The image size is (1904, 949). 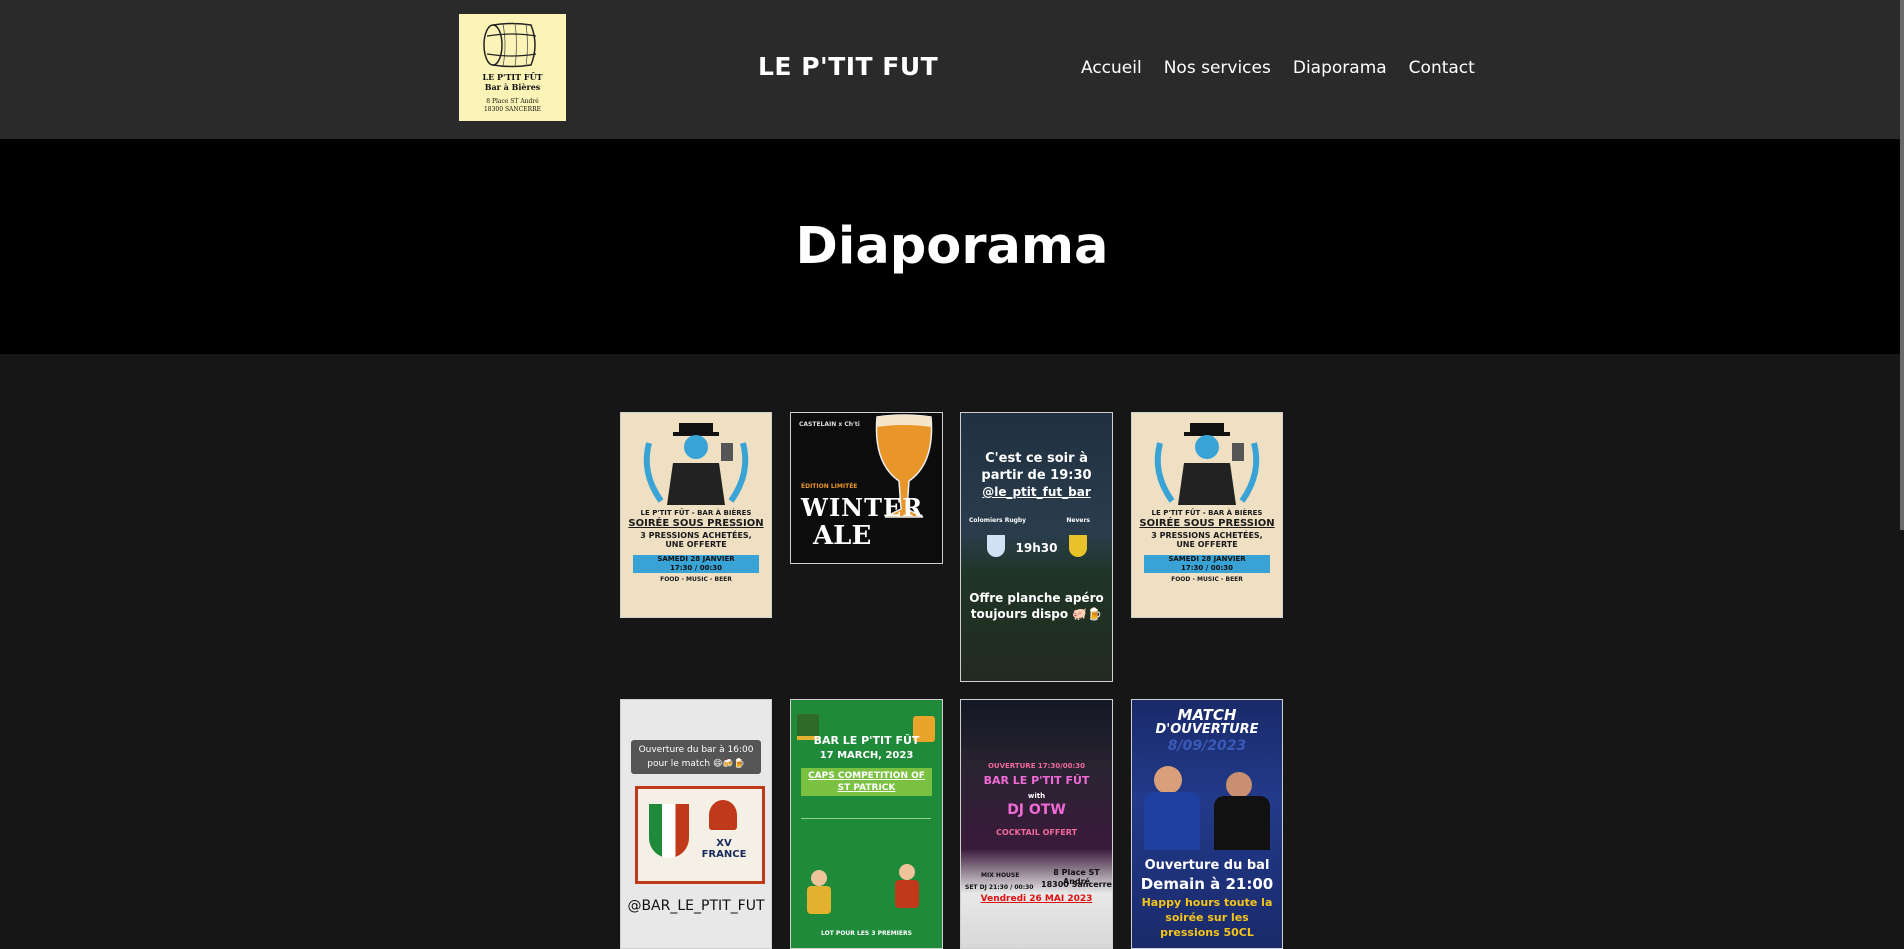 I want to click on rwc-title2: D'OUVERTURE, so click(x=1207, y=729).